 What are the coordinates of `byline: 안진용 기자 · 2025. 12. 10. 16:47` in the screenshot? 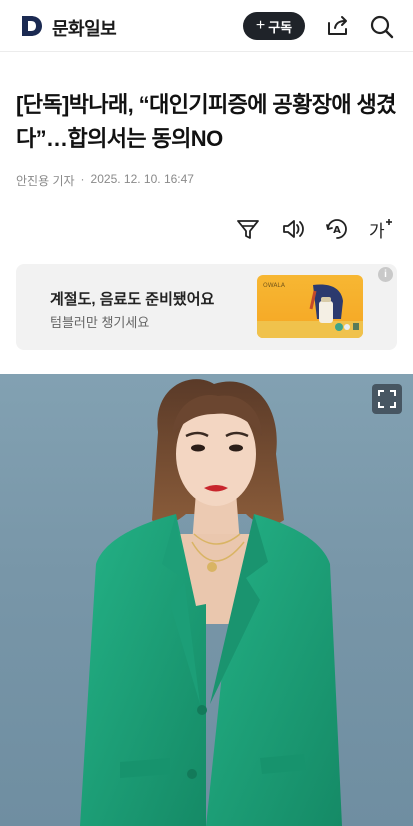 It's located at (105, 180).